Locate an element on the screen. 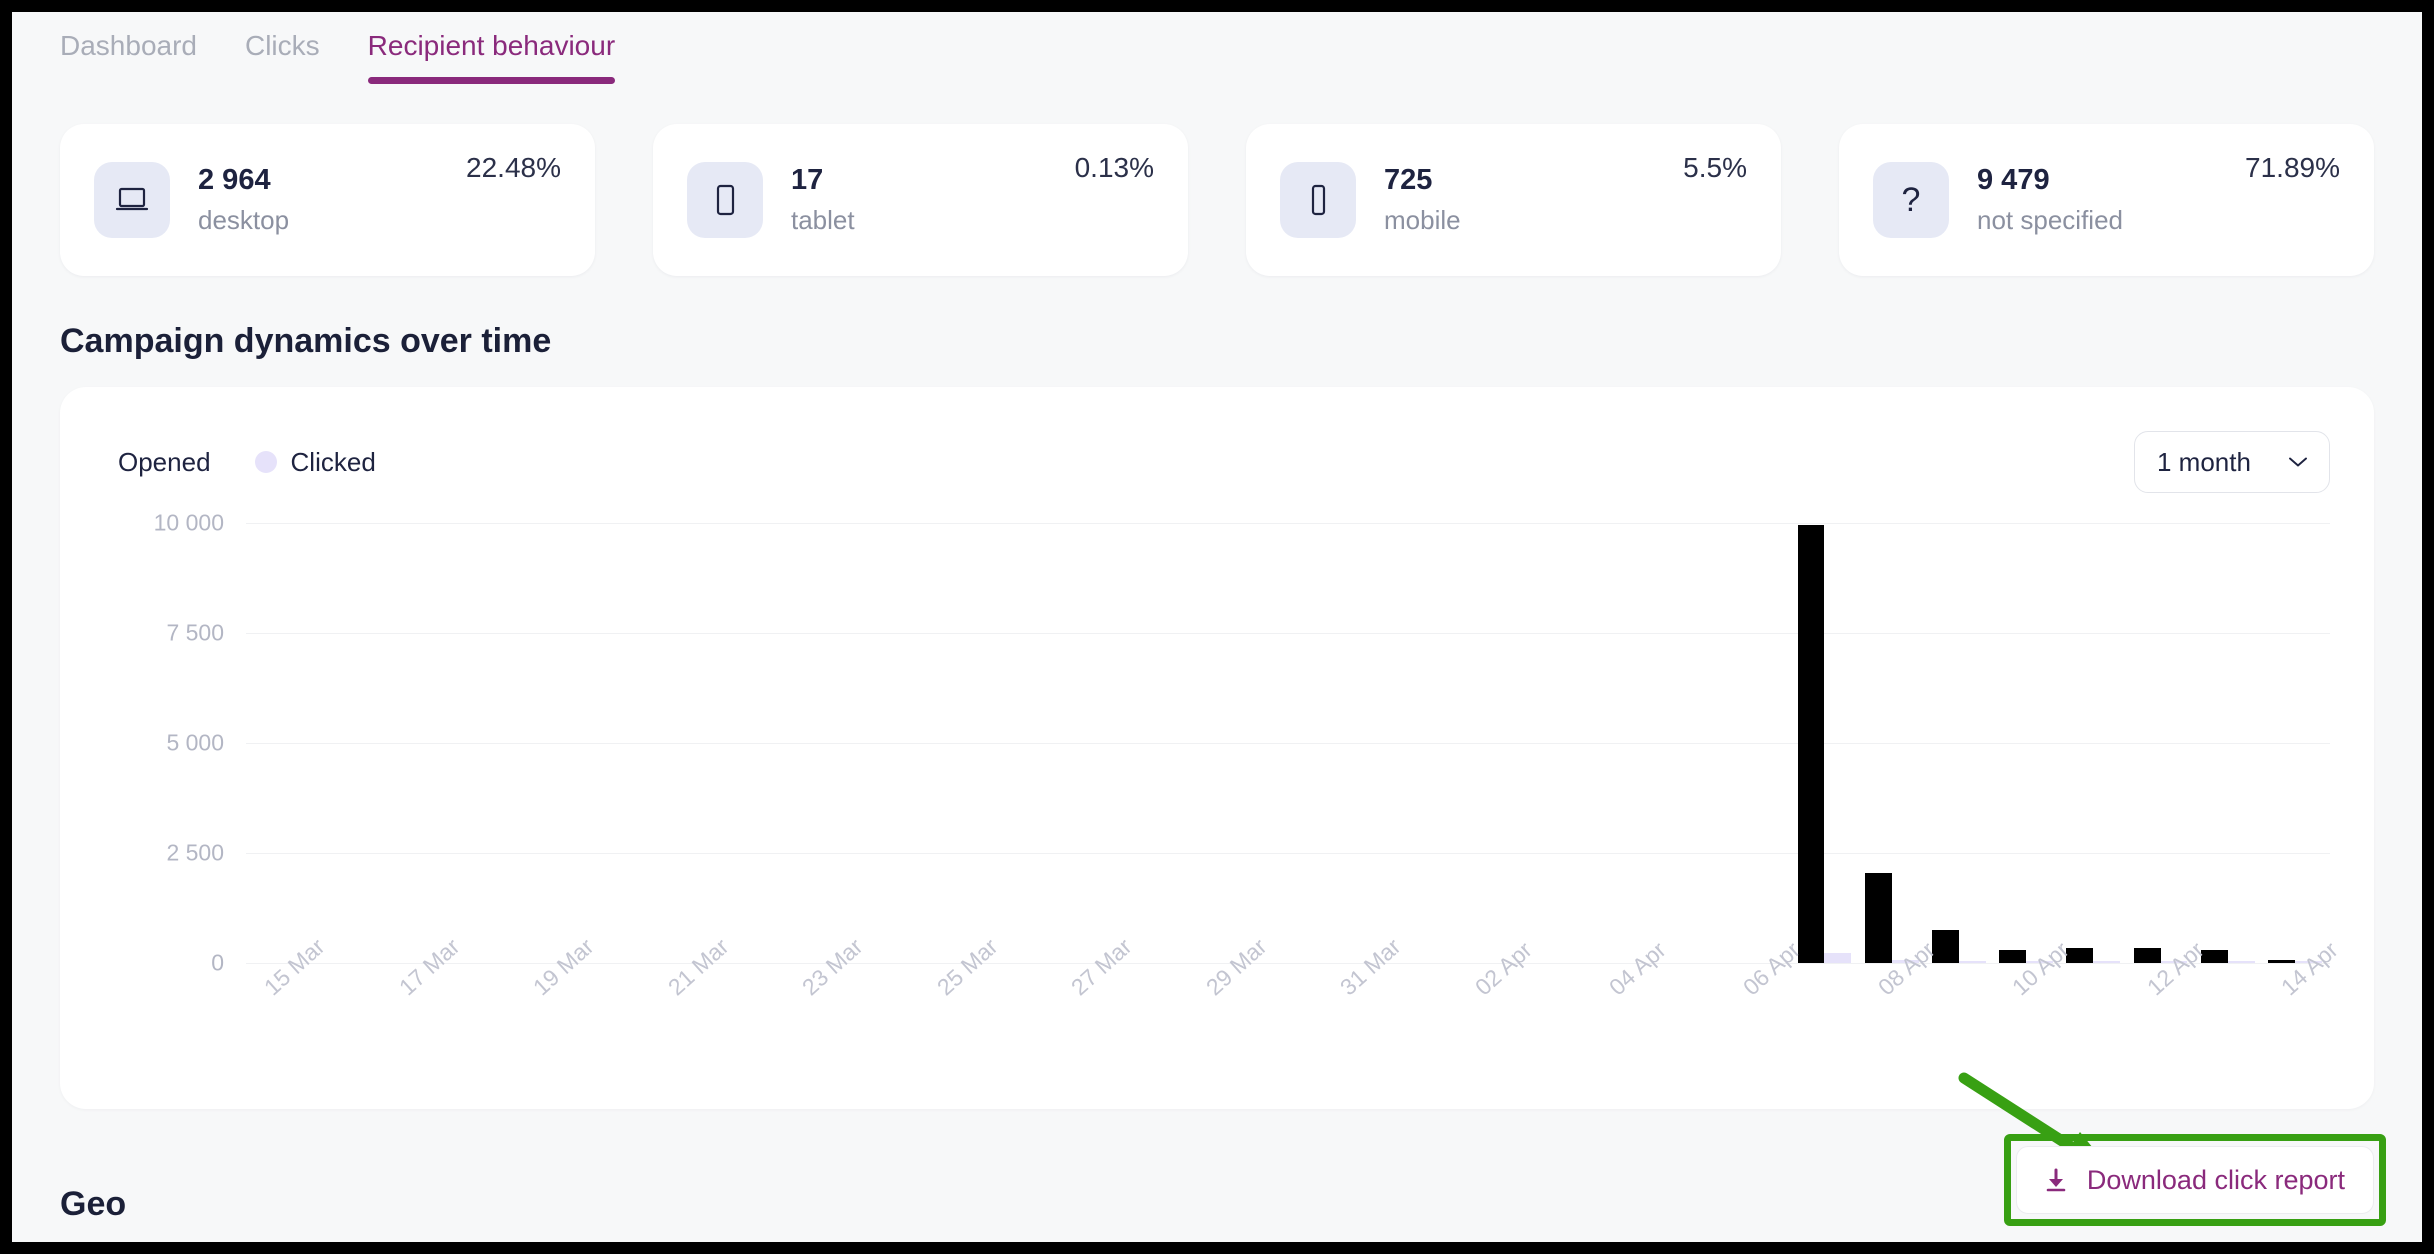 The width and height of the screenshot is (2434, 1254). geo-section-title: Geo is located at coordinates (93, 1204).